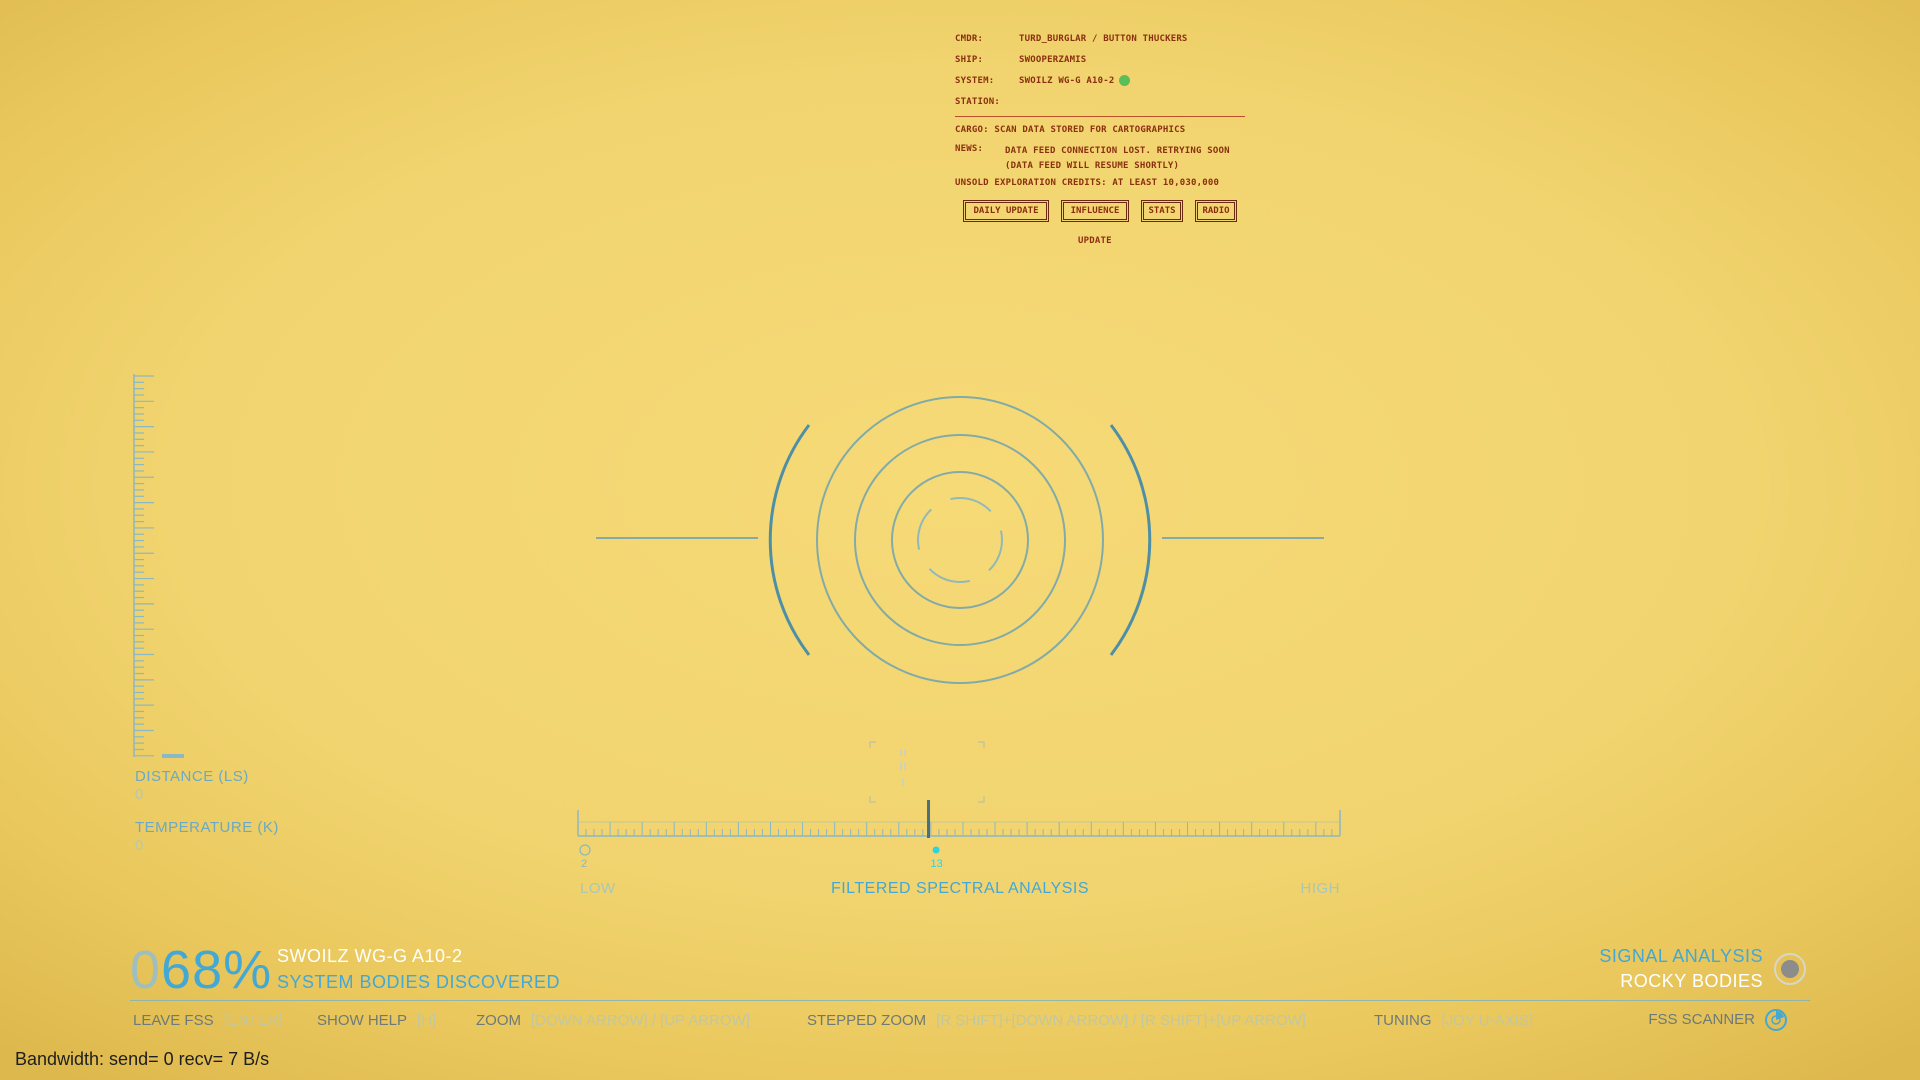 The width and height of the screenshot is (1920, 1080). Describe the element at coordinates (192, 776) in the screenshot. I see `distance-label: DISTANCE (LS)` at that location.